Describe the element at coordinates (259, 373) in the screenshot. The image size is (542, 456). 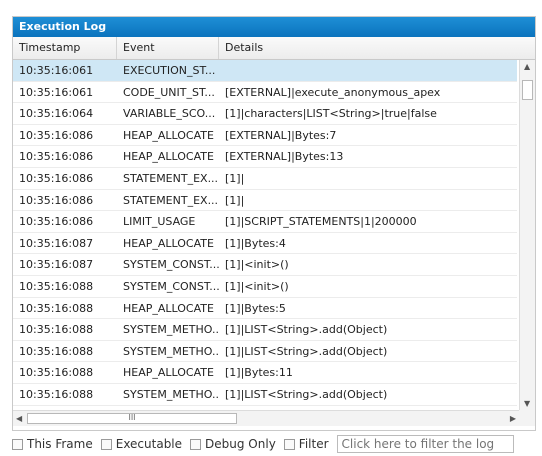
I see `details-cell: [1]|Bytes:11` at that location.